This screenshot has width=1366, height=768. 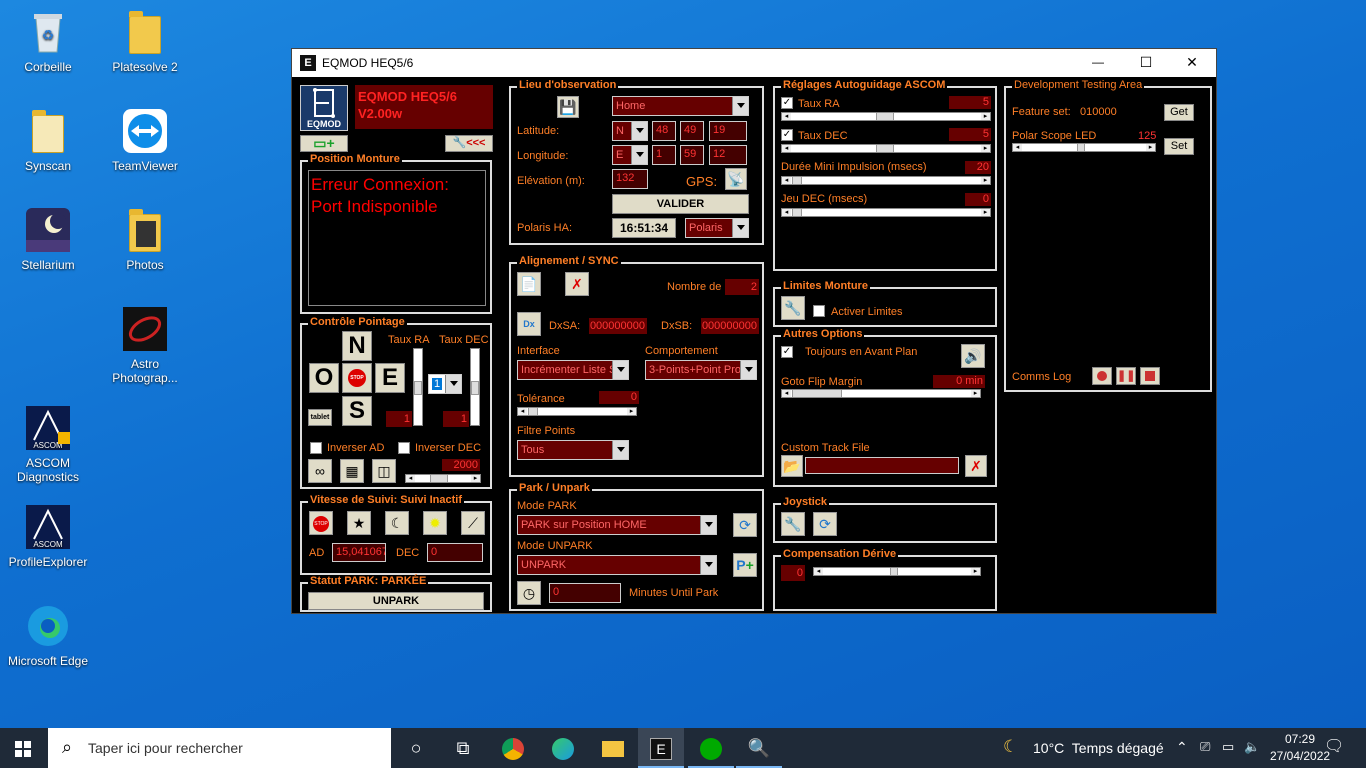 I want to click on clear-track-file-button: ✗, so click(x=976, y=466).